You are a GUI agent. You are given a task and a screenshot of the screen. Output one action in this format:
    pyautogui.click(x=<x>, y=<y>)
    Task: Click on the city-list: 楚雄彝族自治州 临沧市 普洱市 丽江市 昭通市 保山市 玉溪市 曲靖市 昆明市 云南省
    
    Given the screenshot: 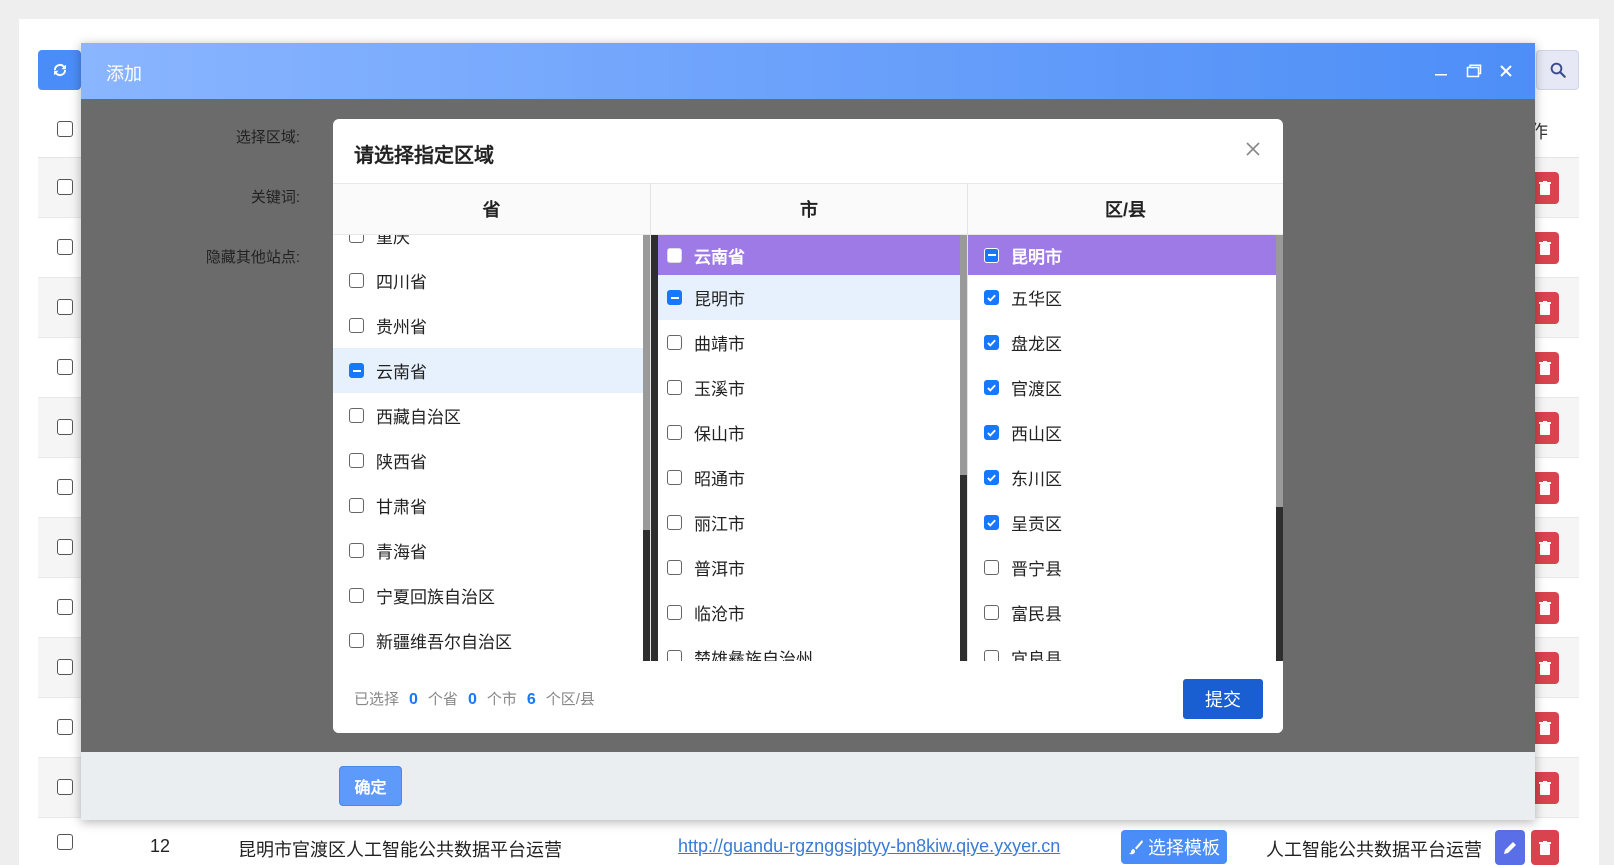 What is the action you would take?
    pyautogui.click(x=809, y=448)
    